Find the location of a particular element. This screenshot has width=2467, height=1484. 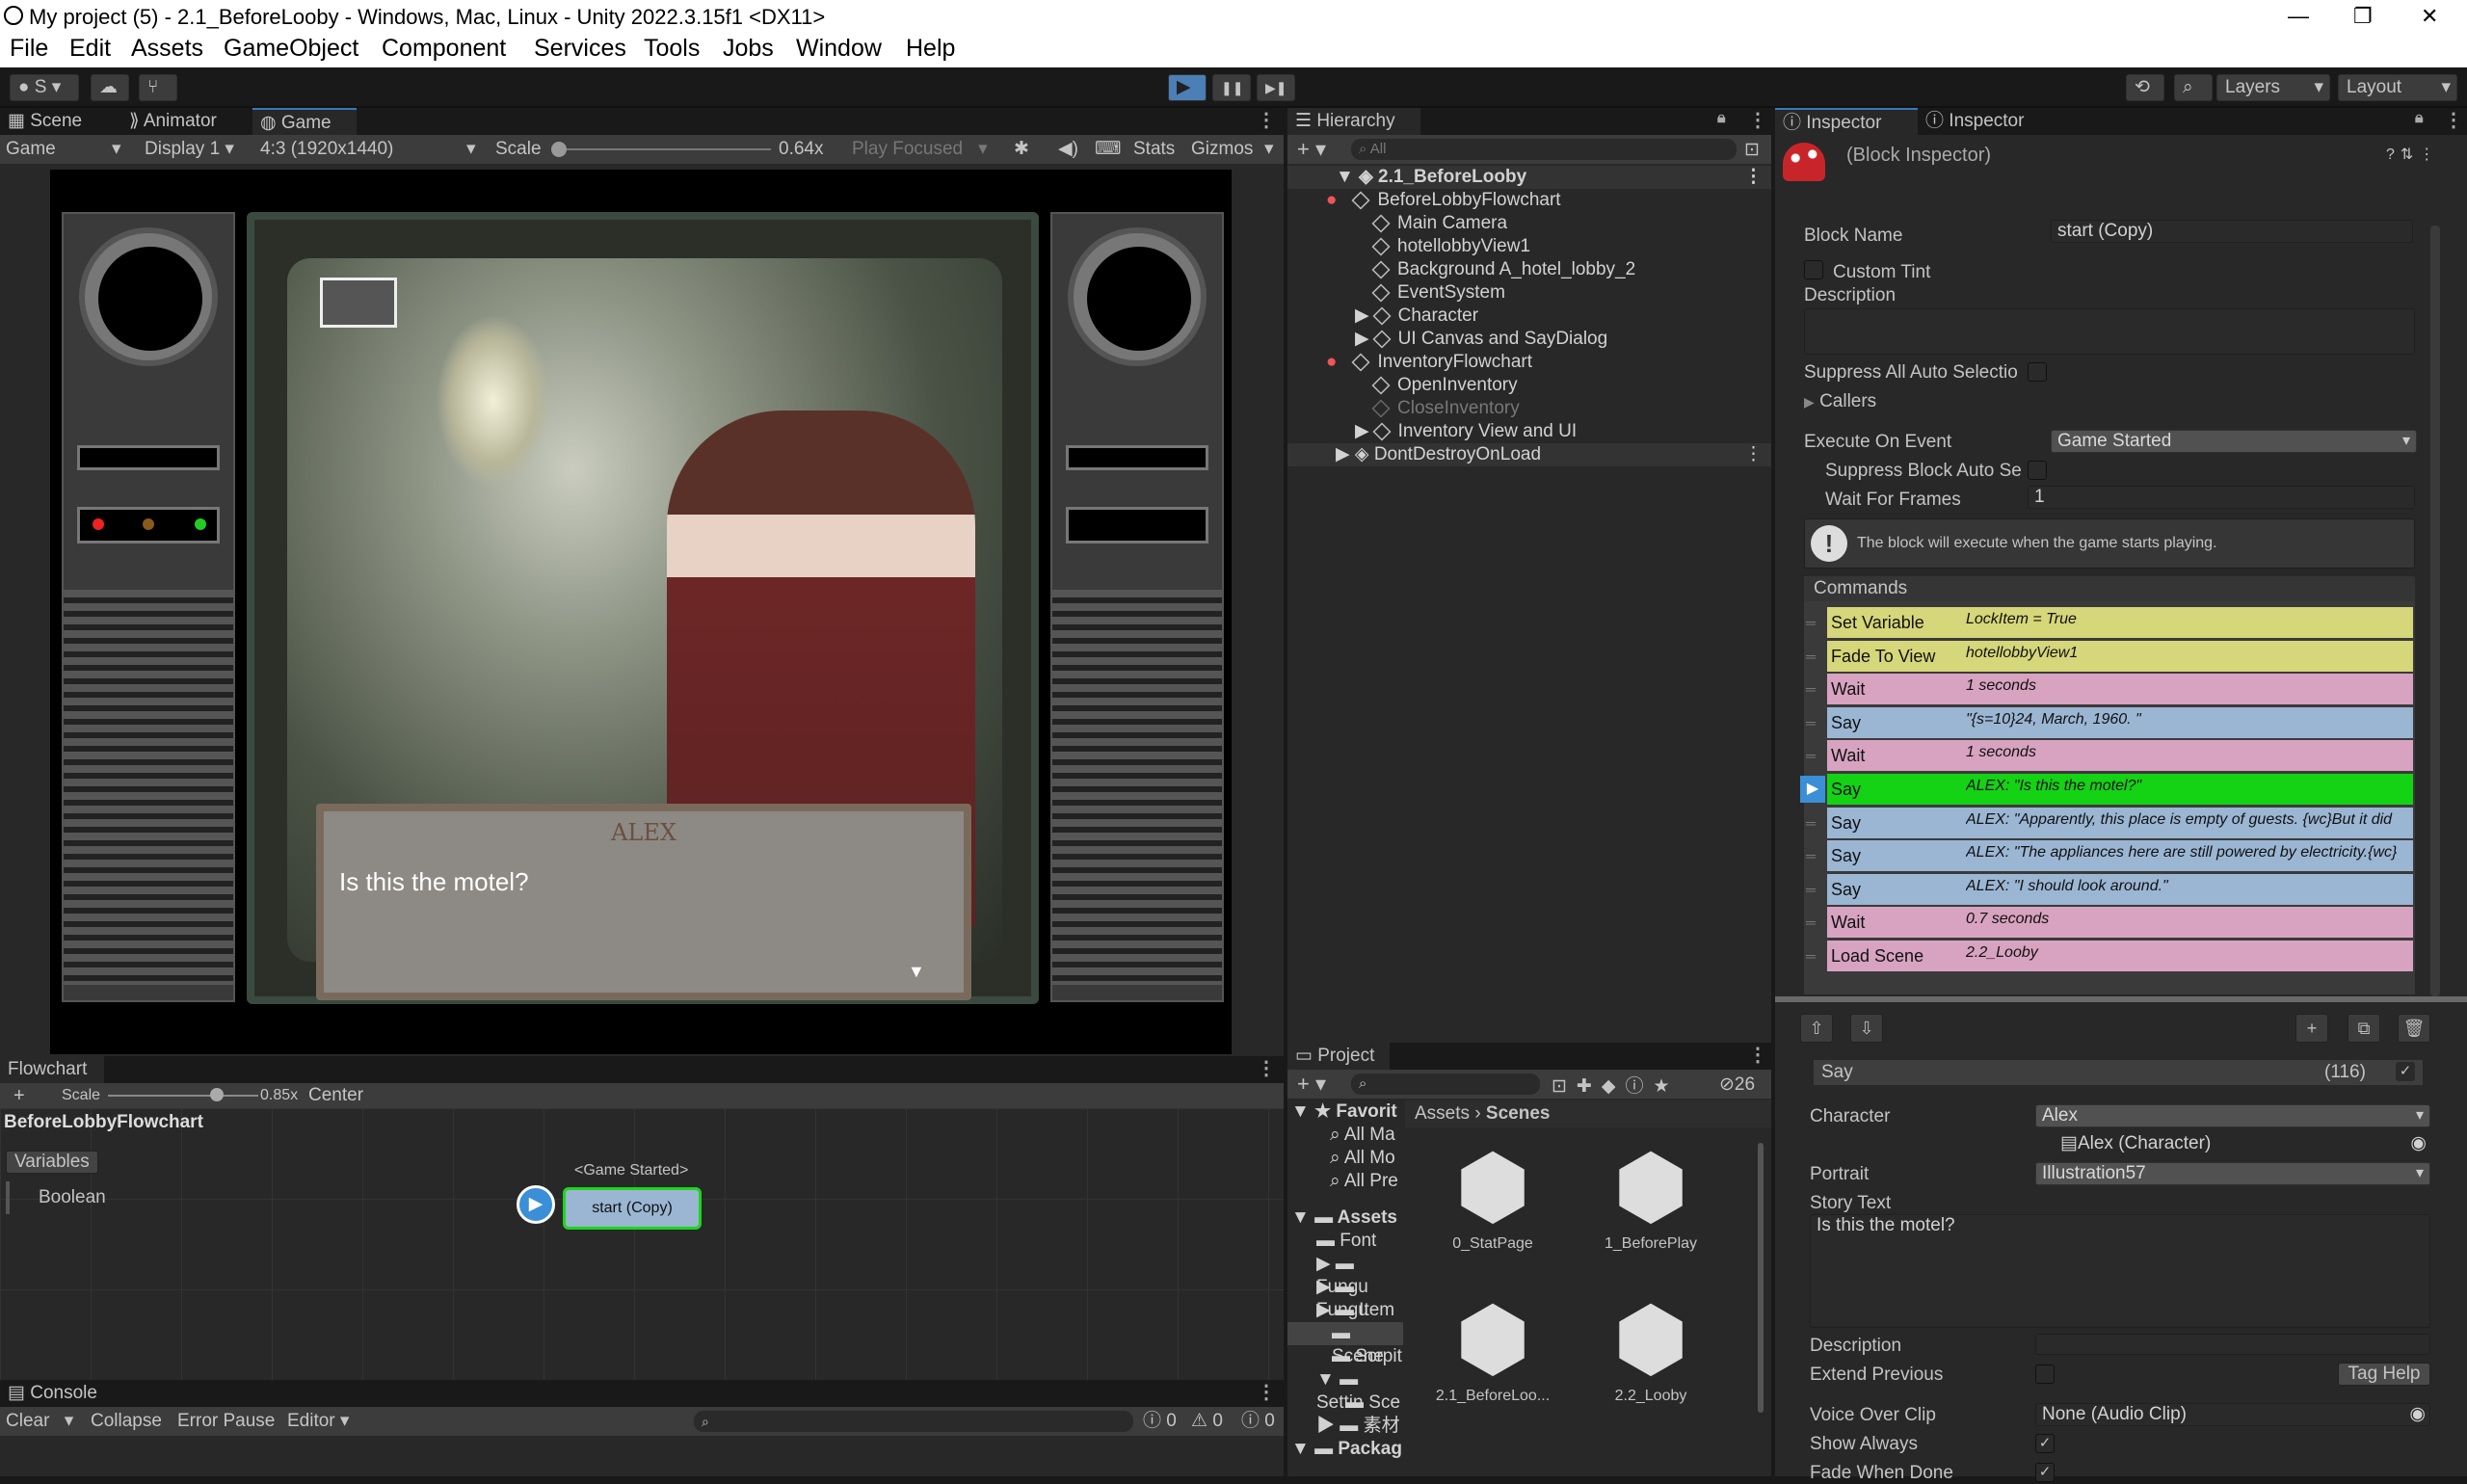

move-up-button: ⇧ is located at coordinates (1816, 1028).